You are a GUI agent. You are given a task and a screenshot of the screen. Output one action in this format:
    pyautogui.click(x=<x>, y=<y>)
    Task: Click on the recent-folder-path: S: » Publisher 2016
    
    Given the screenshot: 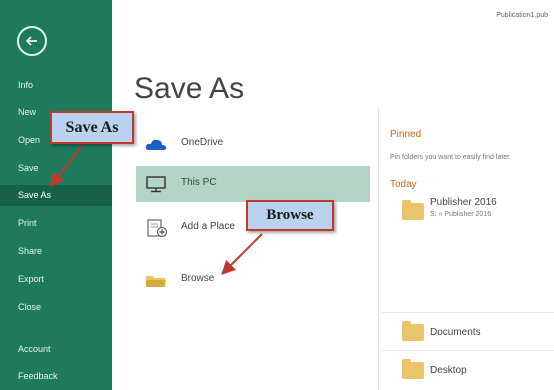 What is the action you would take?
    pyautogui.click(x=461, y=214)
    